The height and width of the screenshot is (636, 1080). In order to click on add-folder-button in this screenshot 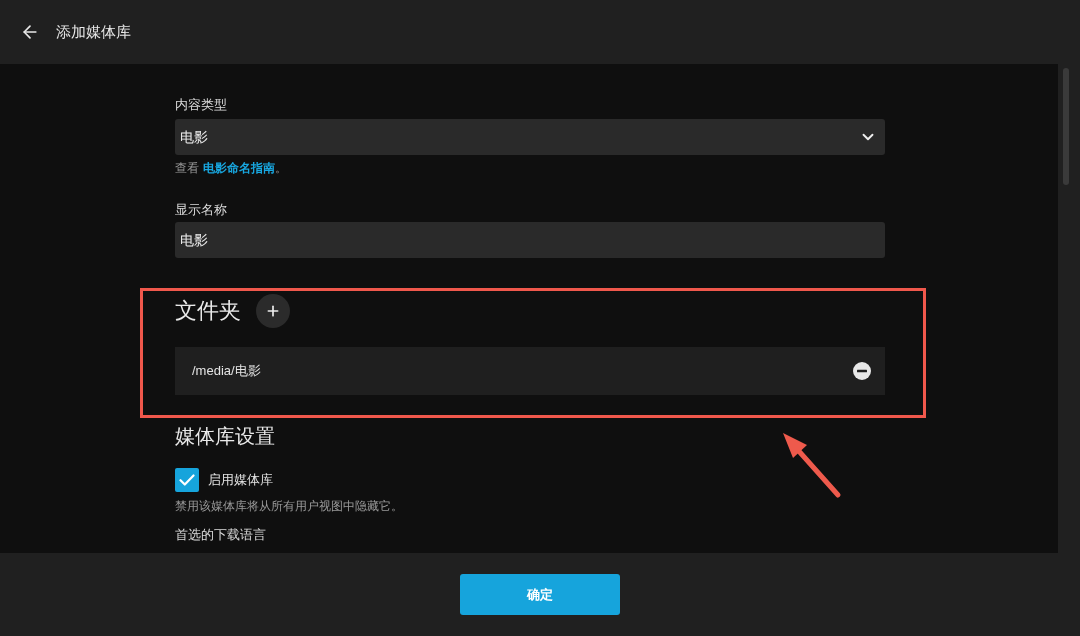, I will do `click(273, 311)`.